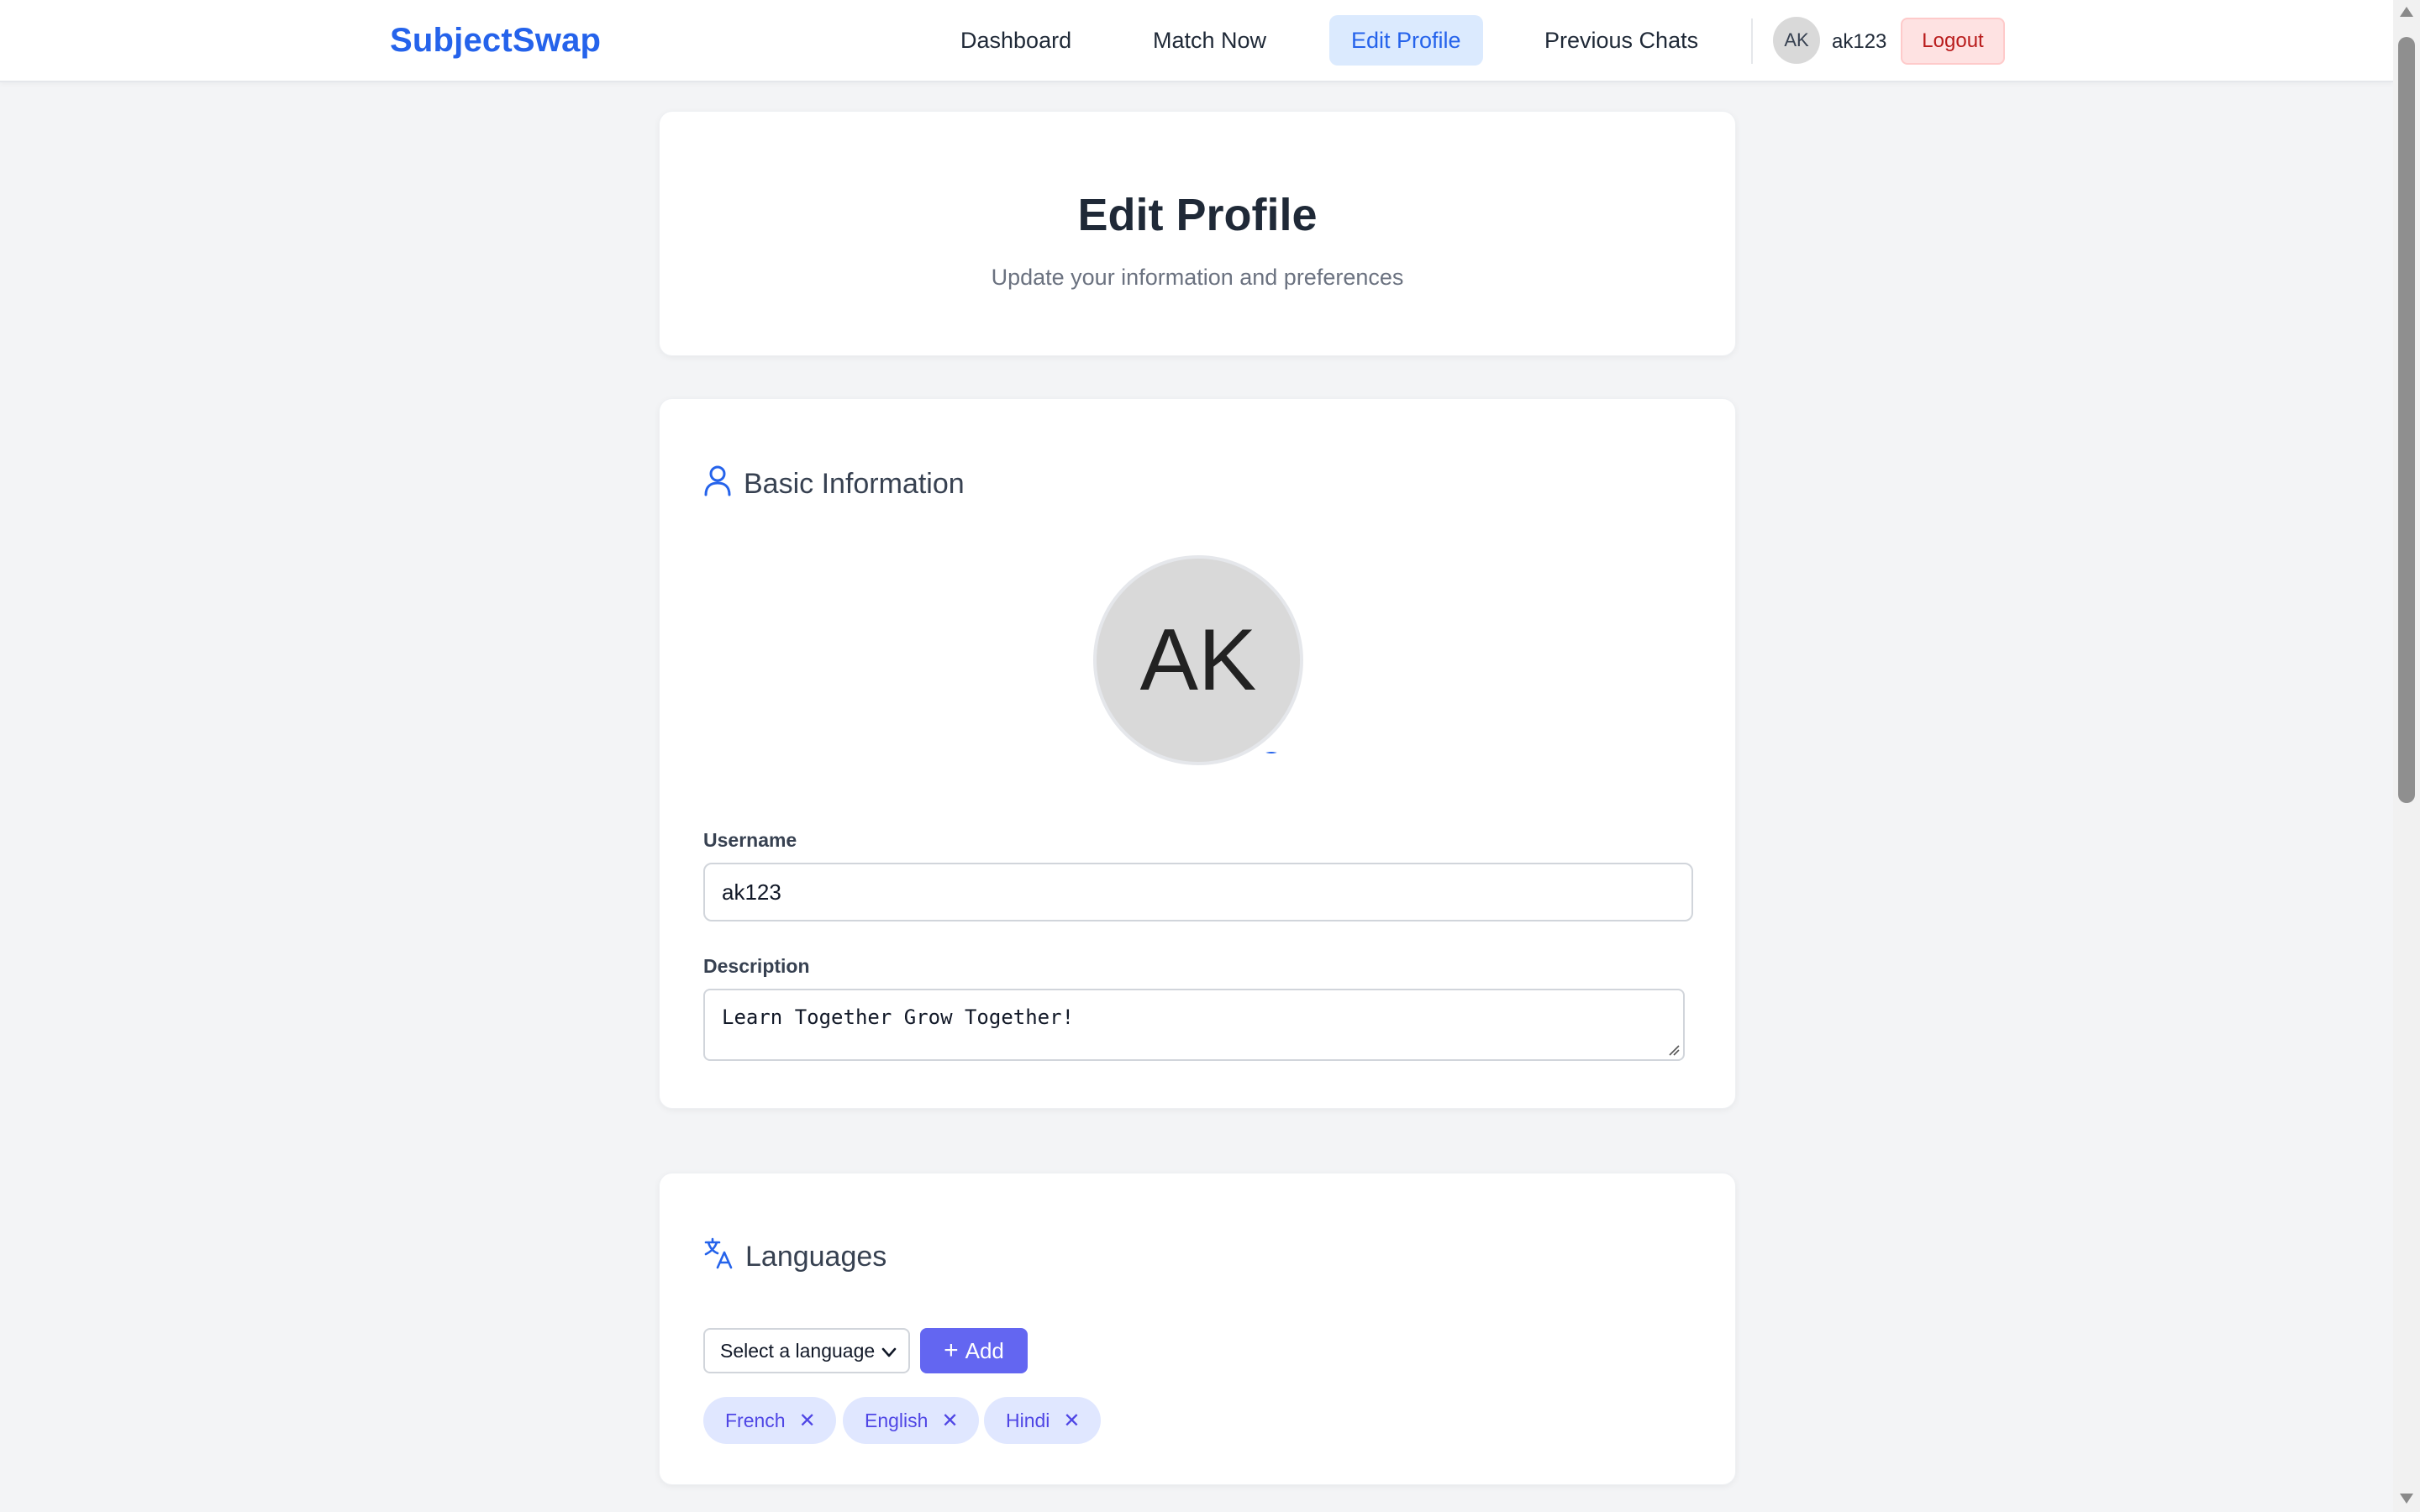  What do you see at coordinates (1674, 1050) in the screenshot?
I see `resize-grip-icon` at bounding box center [1674, 1050].